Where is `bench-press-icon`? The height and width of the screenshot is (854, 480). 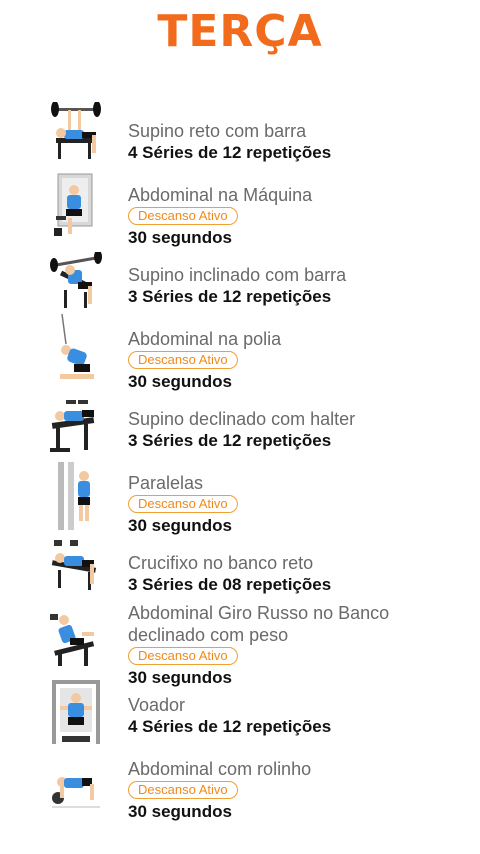 bench-press-icon is located at coordinates (76, 132).